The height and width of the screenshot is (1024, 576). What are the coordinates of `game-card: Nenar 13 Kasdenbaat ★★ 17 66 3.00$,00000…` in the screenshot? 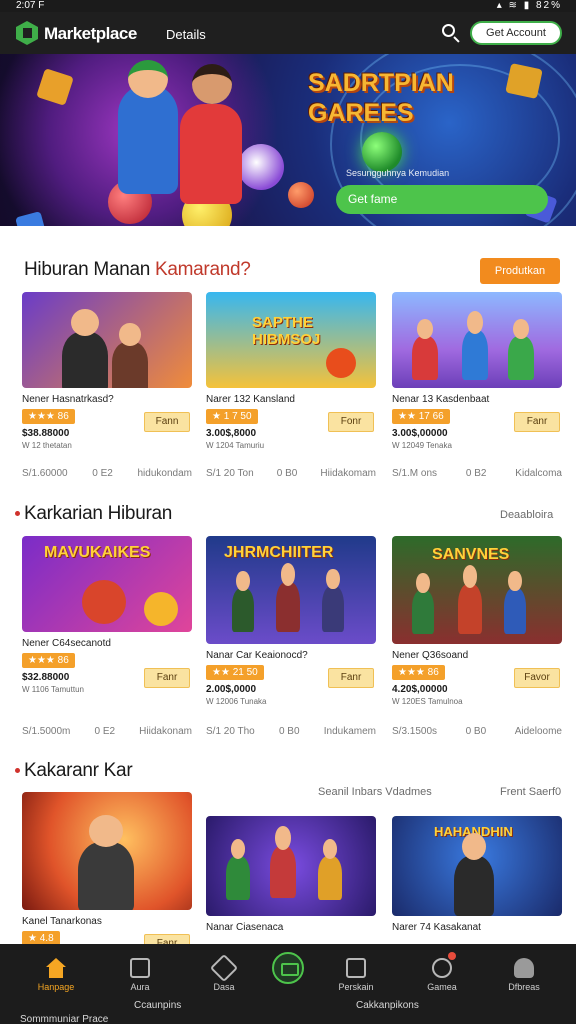 It's located at (477, 385).